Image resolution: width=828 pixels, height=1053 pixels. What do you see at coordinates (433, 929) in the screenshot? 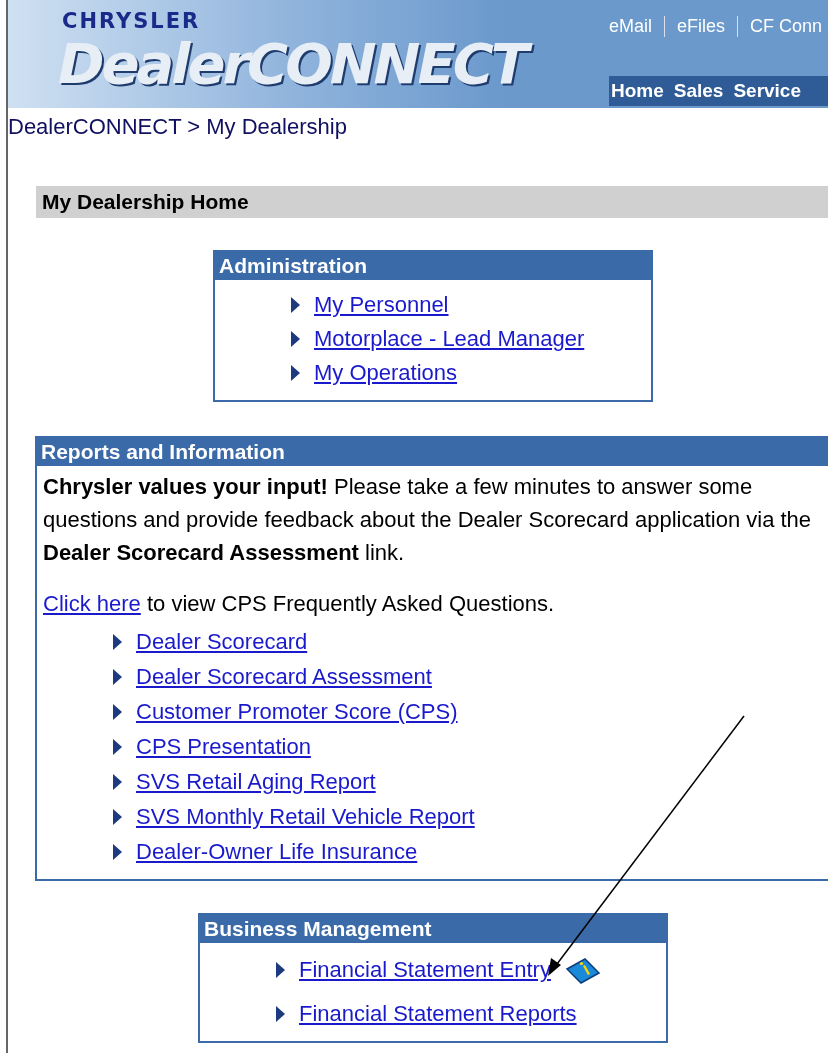
I see `panel-title: Business Management` at bounding box center [433, 929].